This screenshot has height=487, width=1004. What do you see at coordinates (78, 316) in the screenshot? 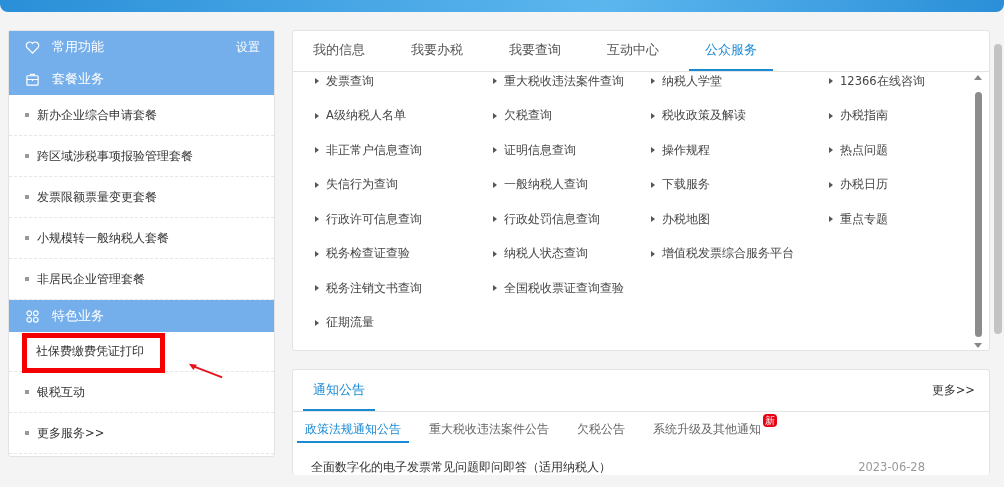
I see `section-title: 特色业务` at bounding box center [78, 316].